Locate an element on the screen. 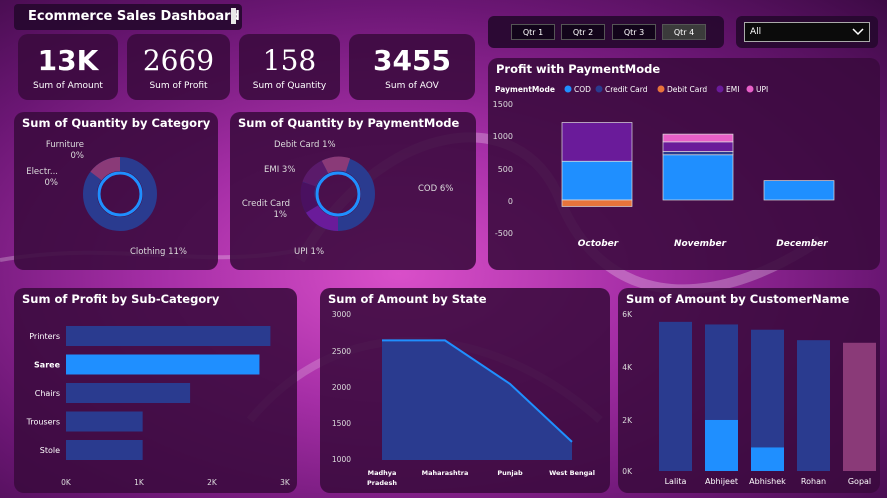  x-label: Maharashtra is located at coordinates (445, 473).